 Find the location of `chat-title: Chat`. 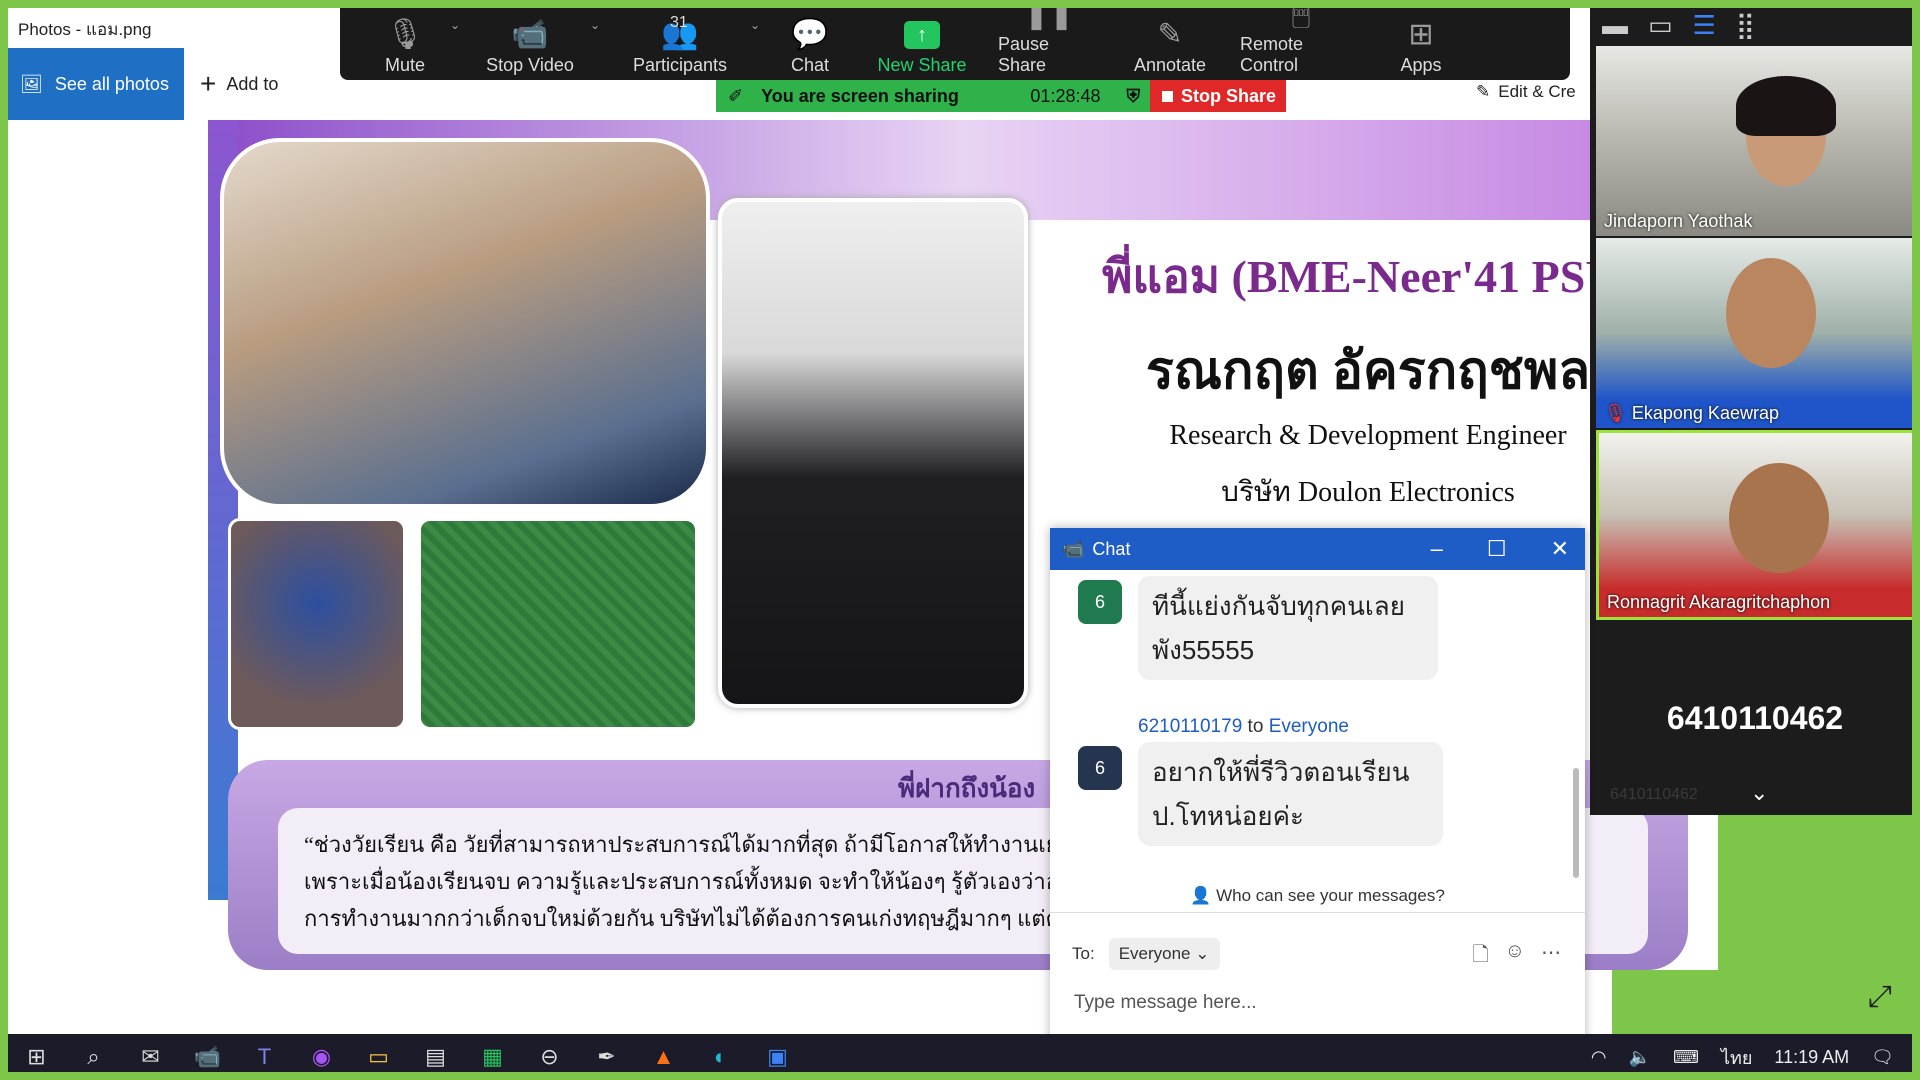

chat-title: Chat is located at coordinates (1111, 548).